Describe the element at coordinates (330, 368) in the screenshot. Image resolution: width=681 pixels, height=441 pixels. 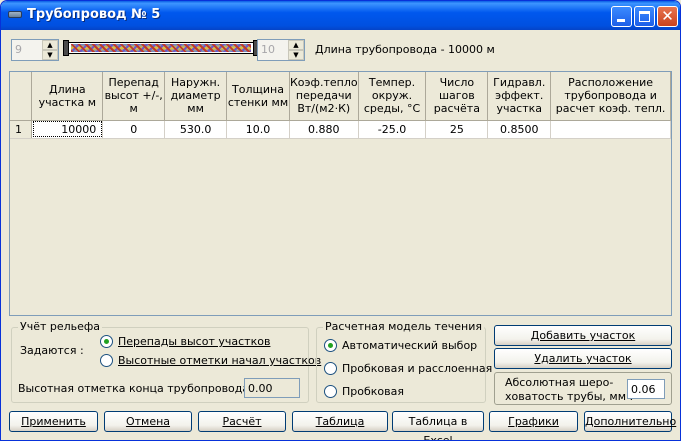
I see `radio-slug-stratified` at that location.